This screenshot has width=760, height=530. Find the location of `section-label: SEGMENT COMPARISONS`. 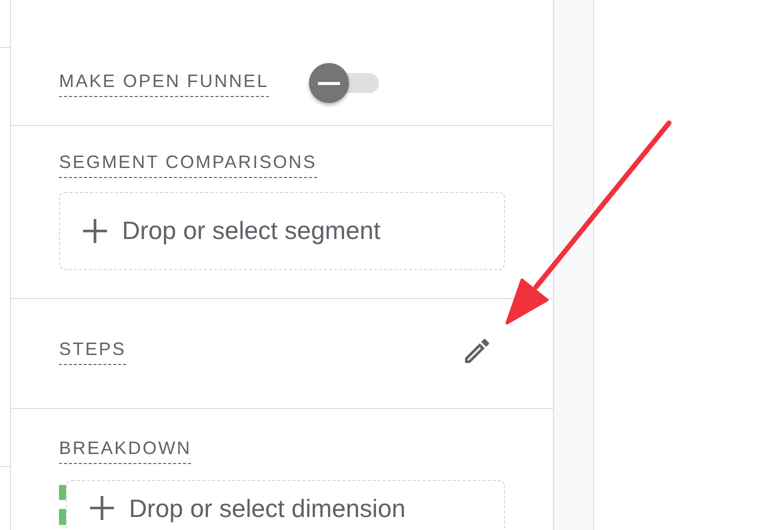

section-label: SEGMENT COMPARISONS is located at coordinates (188, 164).